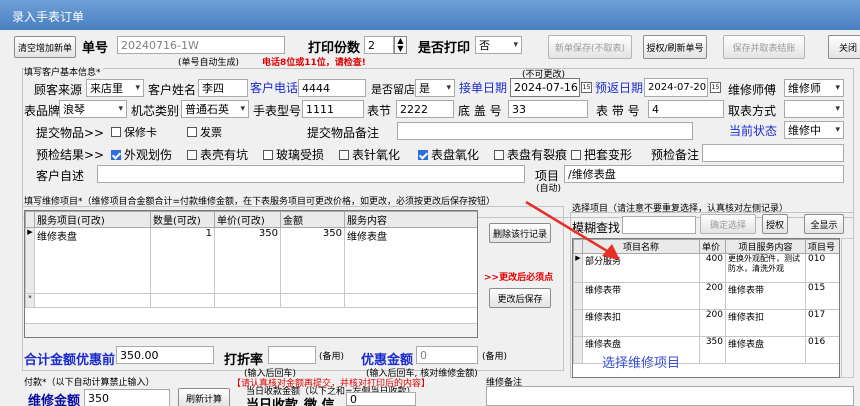  What do you see at coordinates (165, 355) in the screenshot?
I see `total-field: 350.00` at bounding box center [165, 355].